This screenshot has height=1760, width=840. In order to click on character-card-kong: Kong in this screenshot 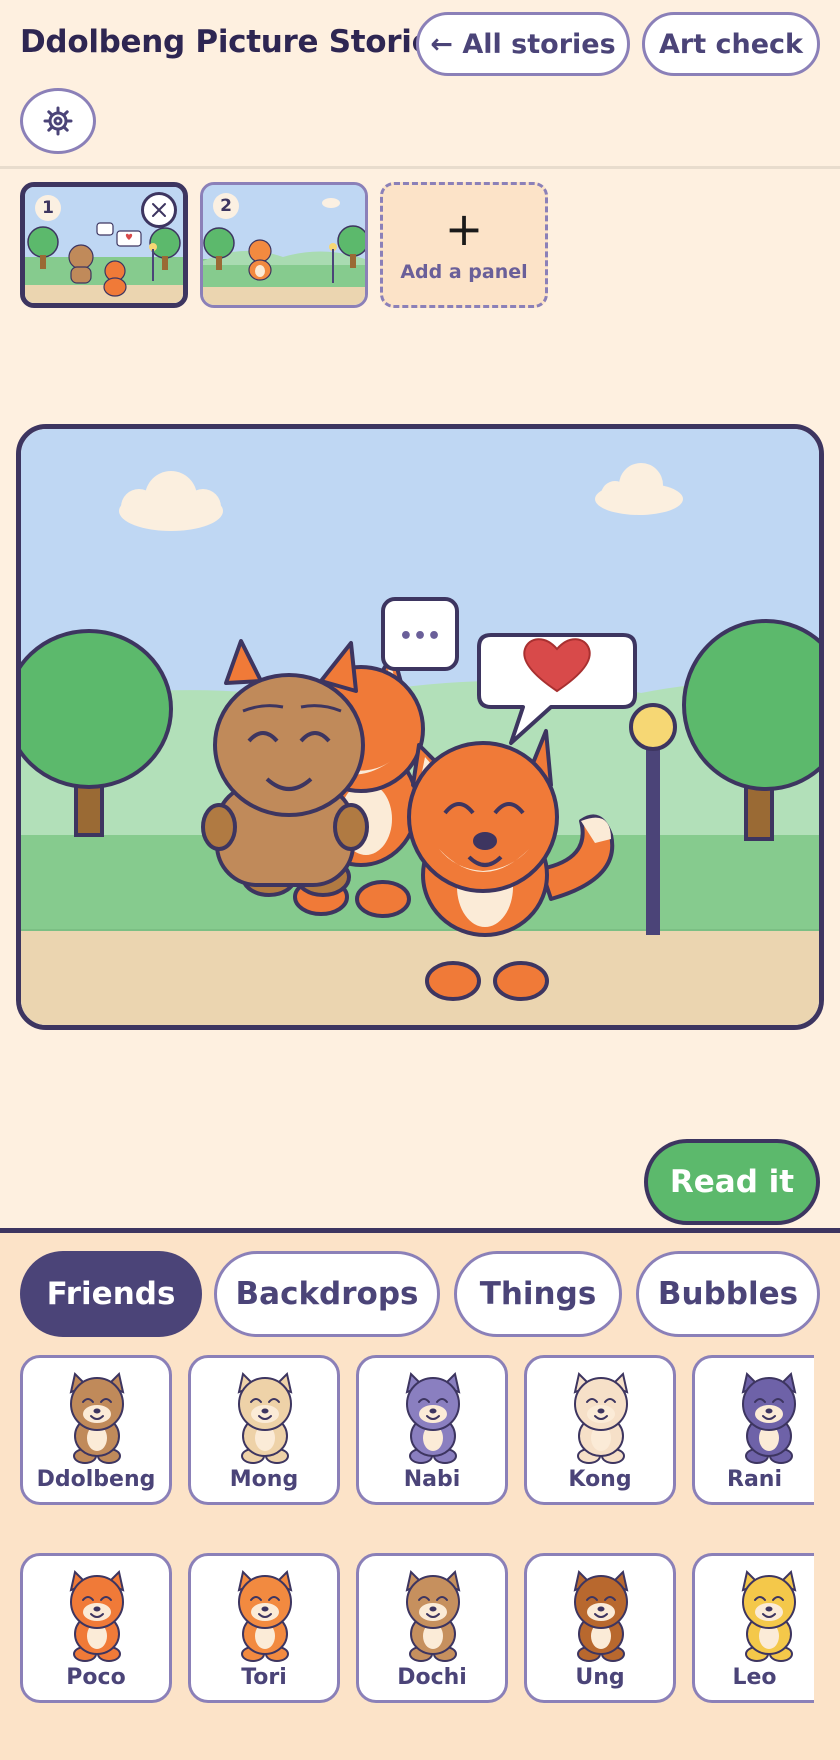, I will do `click(600, 1430)`.